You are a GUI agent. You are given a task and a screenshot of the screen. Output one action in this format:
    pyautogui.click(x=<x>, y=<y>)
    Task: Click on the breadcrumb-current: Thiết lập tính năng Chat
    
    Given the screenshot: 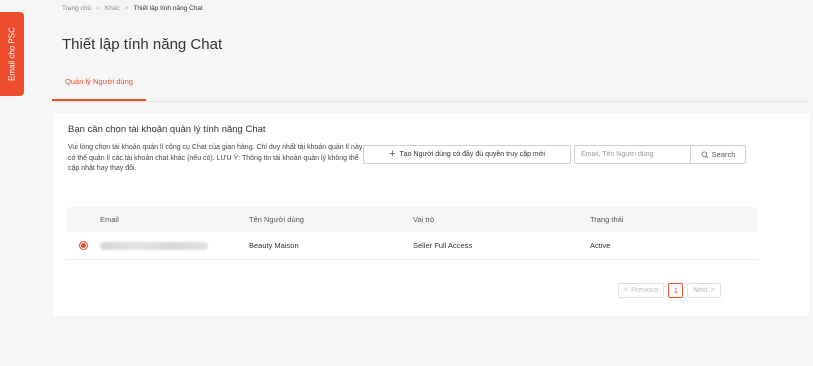 What is the action you would take?
    pyautogui.click(x=168, y=8)
    